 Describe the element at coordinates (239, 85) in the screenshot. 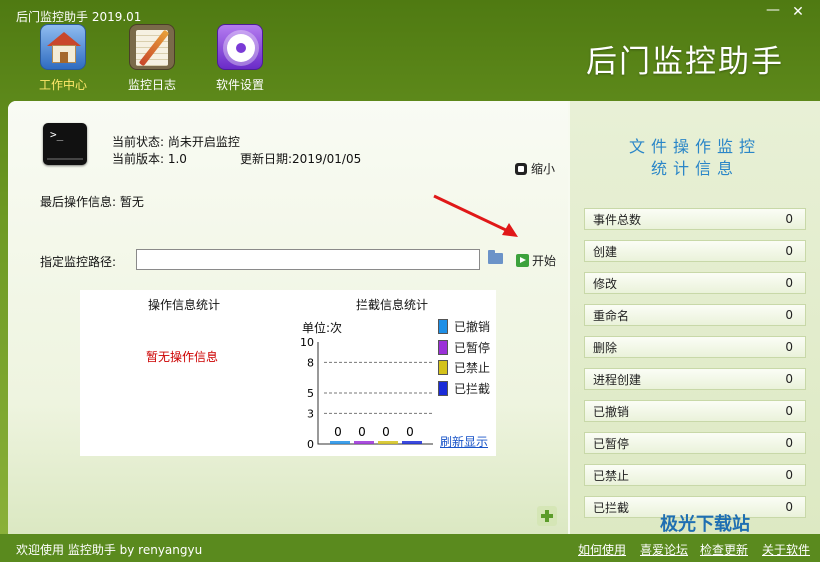

I see `toolbar-label: 软件设置` at that location.